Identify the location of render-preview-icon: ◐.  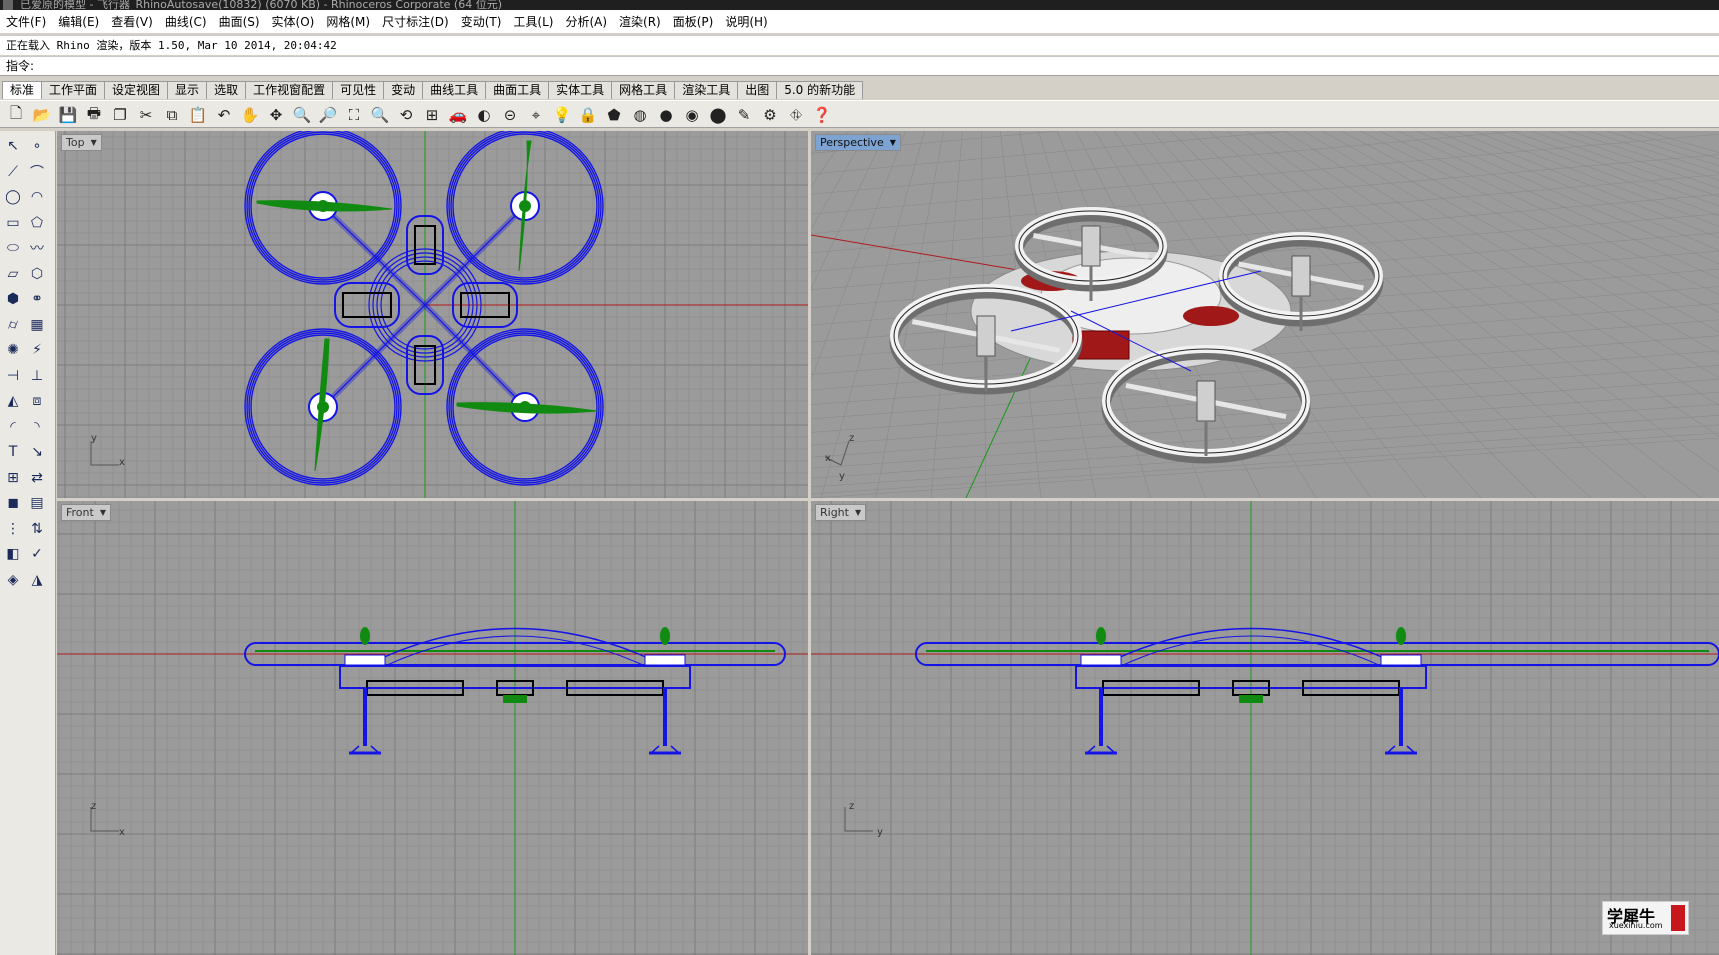
(484, 115).